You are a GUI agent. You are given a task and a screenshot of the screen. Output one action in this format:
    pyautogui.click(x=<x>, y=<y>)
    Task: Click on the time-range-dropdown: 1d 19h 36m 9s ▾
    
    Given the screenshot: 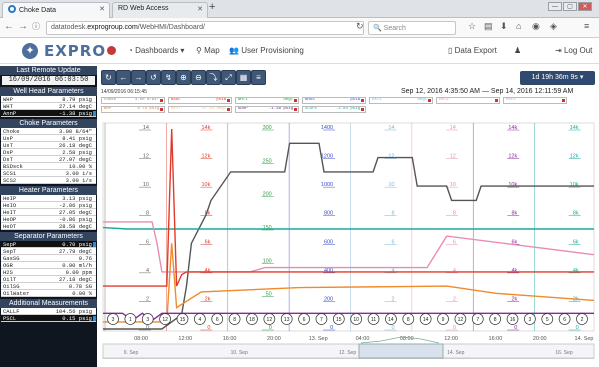 What is the action you would take?
    pyautogui.click(x=557, y=78)
    